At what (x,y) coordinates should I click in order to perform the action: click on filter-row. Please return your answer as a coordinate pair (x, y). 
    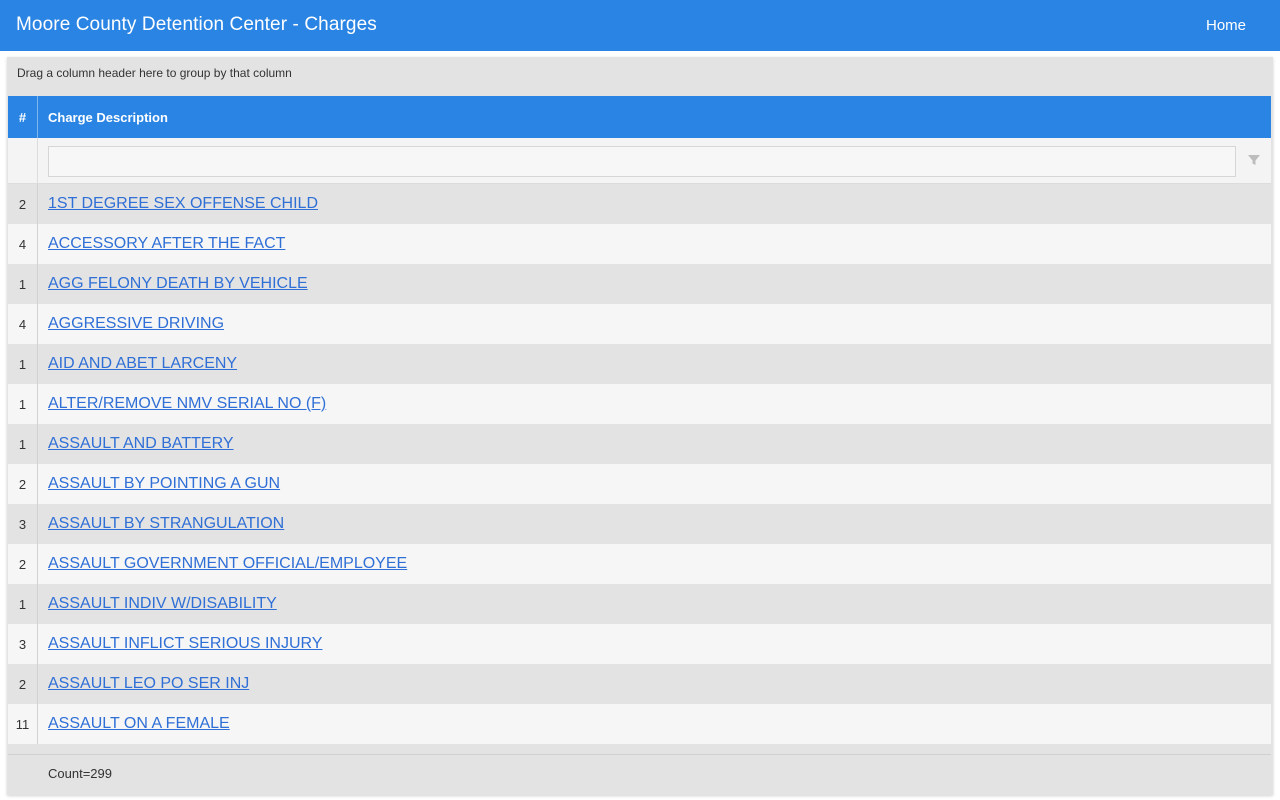
    Looking at the image, I should click on (639, 161).